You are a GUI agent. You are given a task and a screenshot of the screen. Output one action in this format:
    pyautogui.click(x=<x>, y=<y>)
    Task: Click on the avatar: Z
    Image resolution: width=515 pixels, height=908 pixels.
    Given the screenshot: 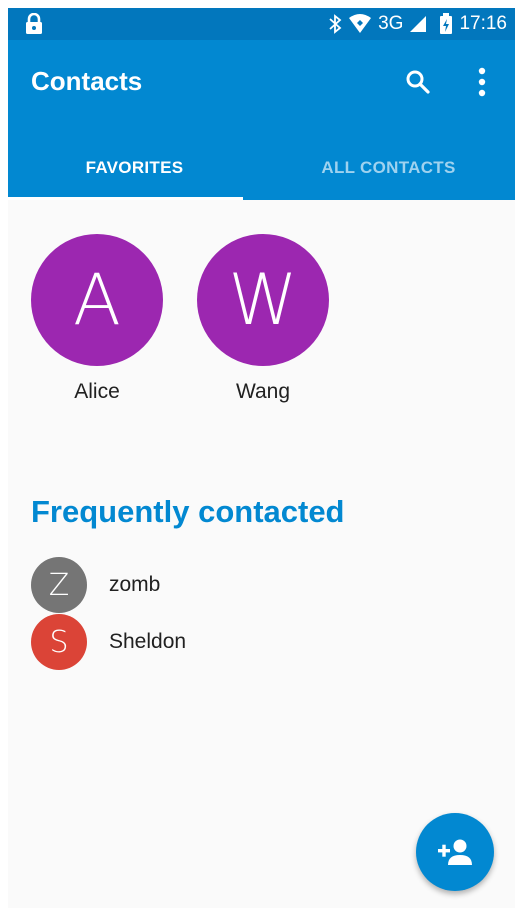 What is the action you would take?
    pyautogui.click(x=59, y=585)
    